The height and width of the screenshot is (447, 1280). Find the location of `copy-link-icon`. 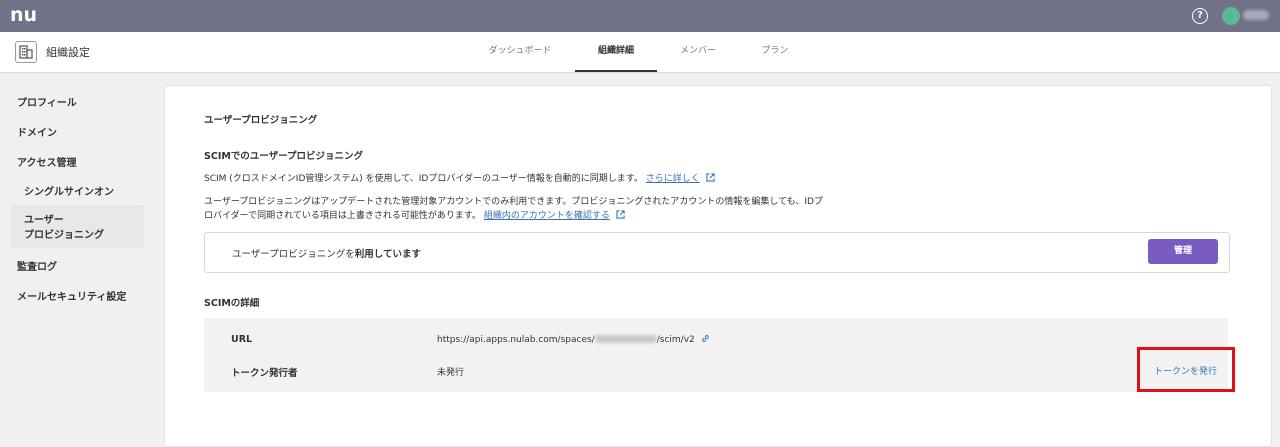

copy-link-icon is located at coordinates (705, 338).